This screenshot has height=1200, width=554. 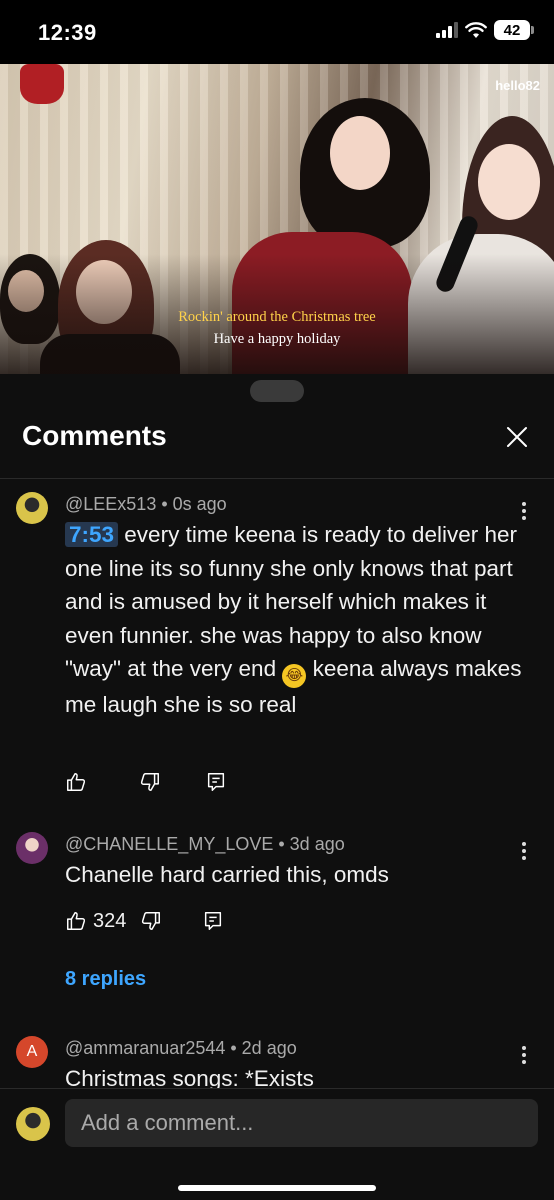 What do you see at coordinates (277, 1188) in the screenshot?
I see `home-indicator` at bounding box center [277, 1188].